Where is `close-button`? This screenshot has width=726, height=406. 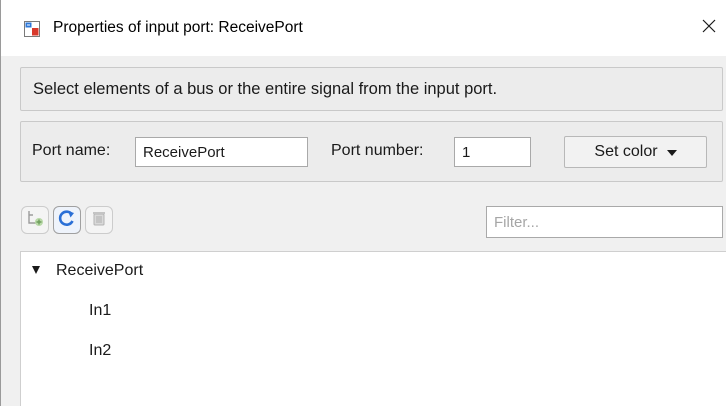 close-button is located at coordinates (709, 28).